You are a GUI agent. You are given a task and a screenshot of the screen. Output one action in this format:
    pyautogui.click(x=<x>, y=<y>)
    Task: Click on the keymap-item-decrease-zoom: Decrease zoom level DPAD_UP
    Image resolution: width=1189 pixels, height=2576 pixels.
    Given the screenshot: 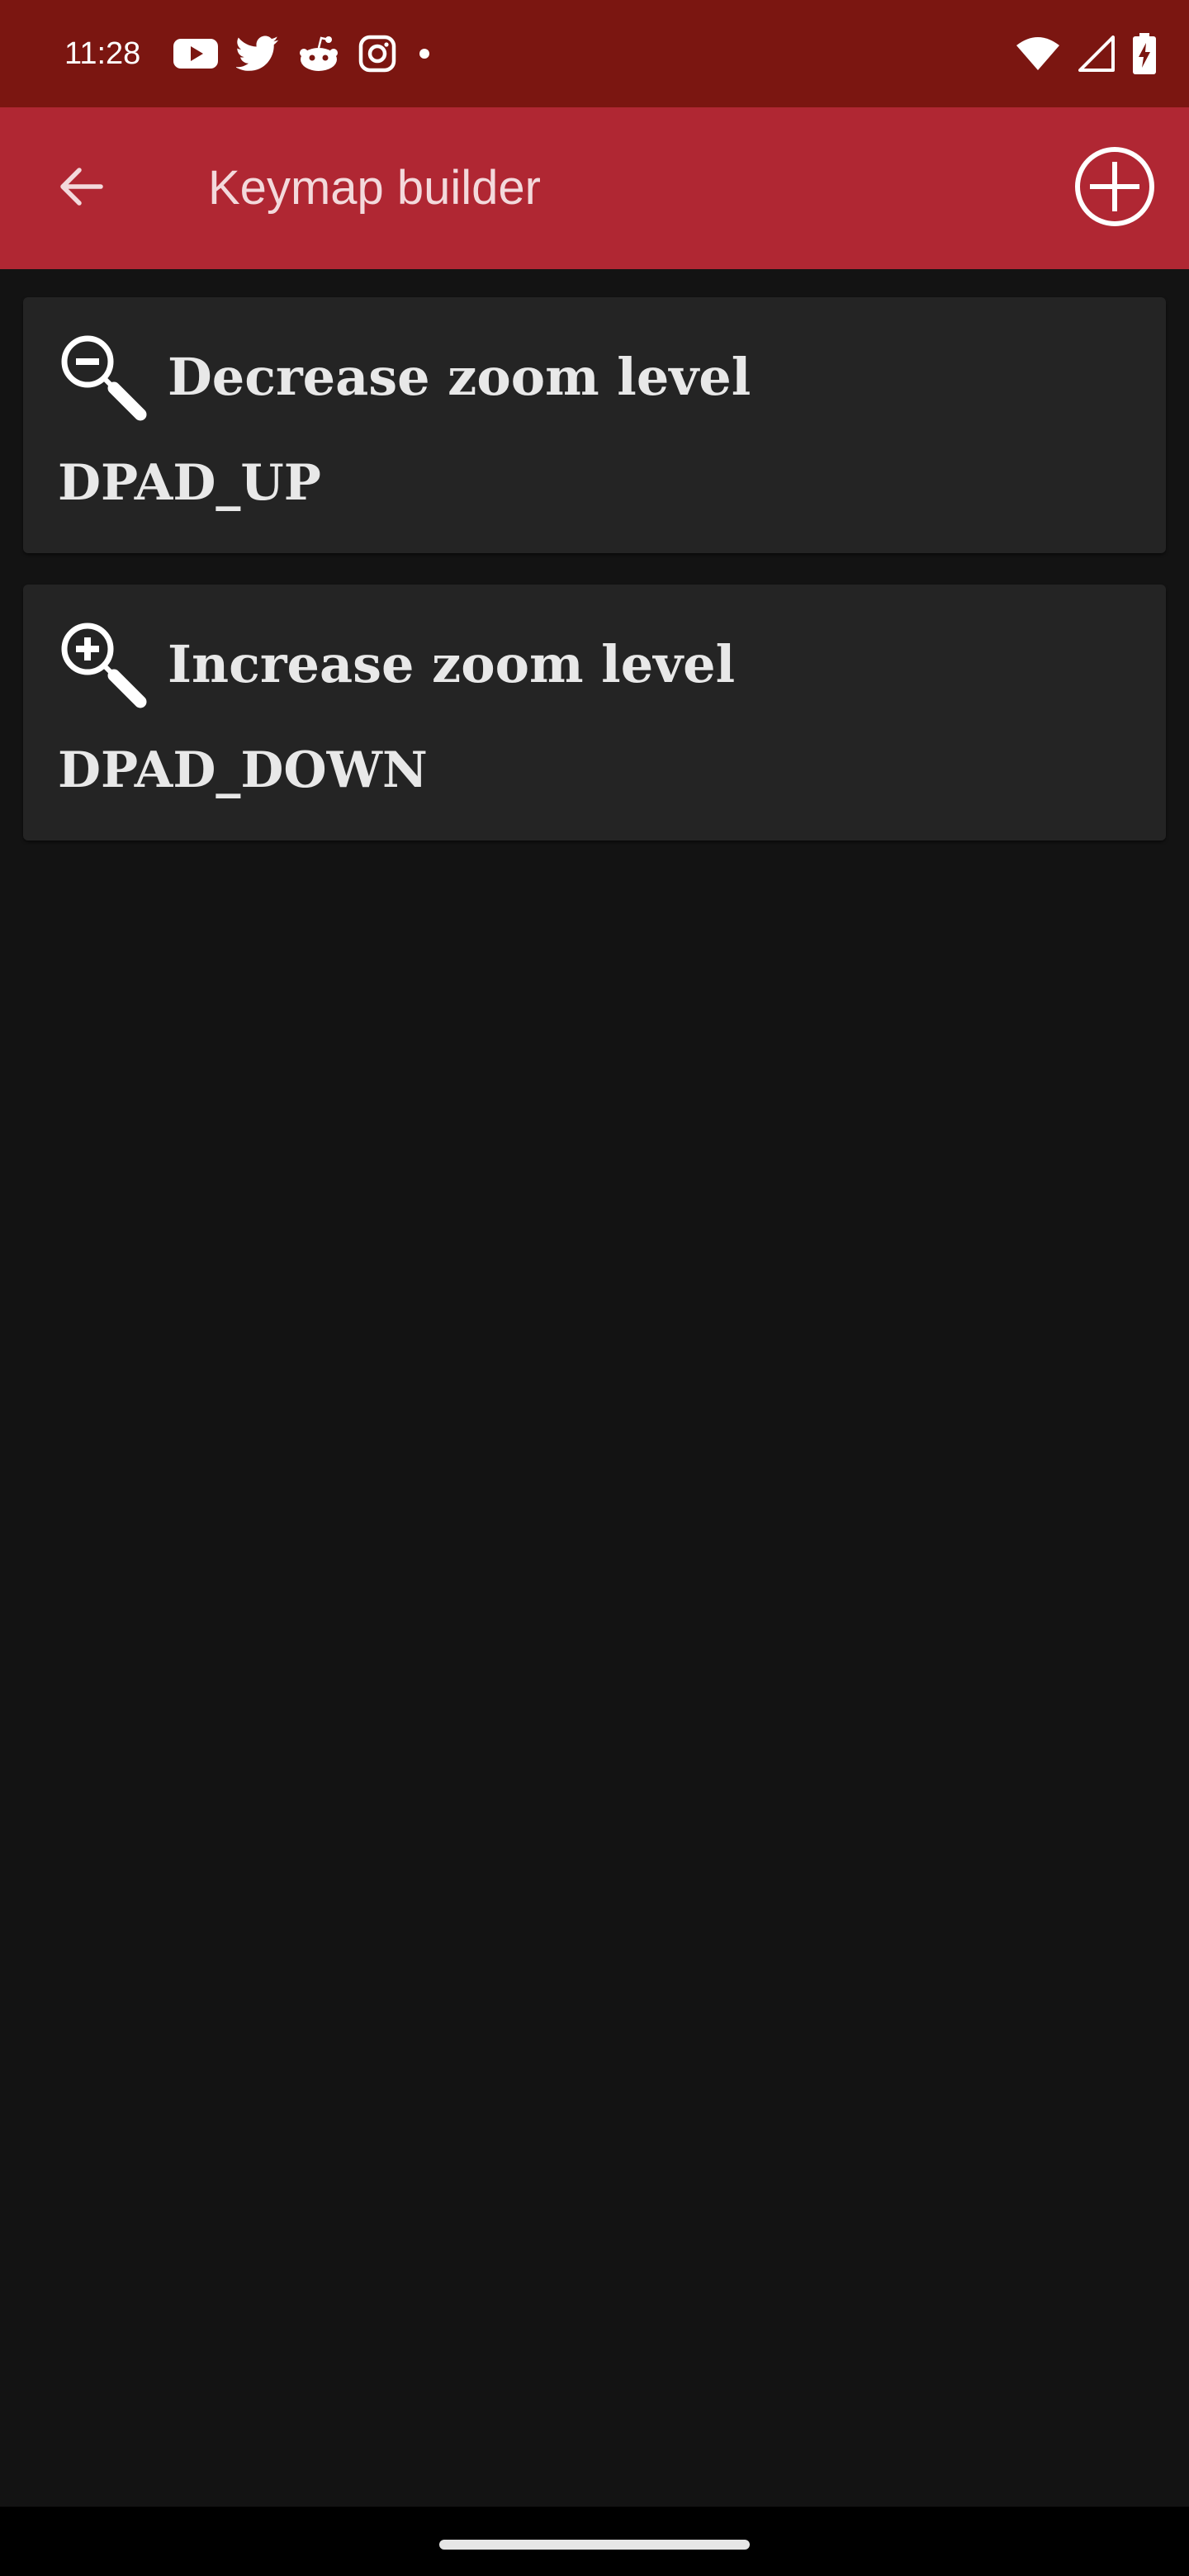 What is the action you would take?
    pyautogui.click(x=594, y=425)
    